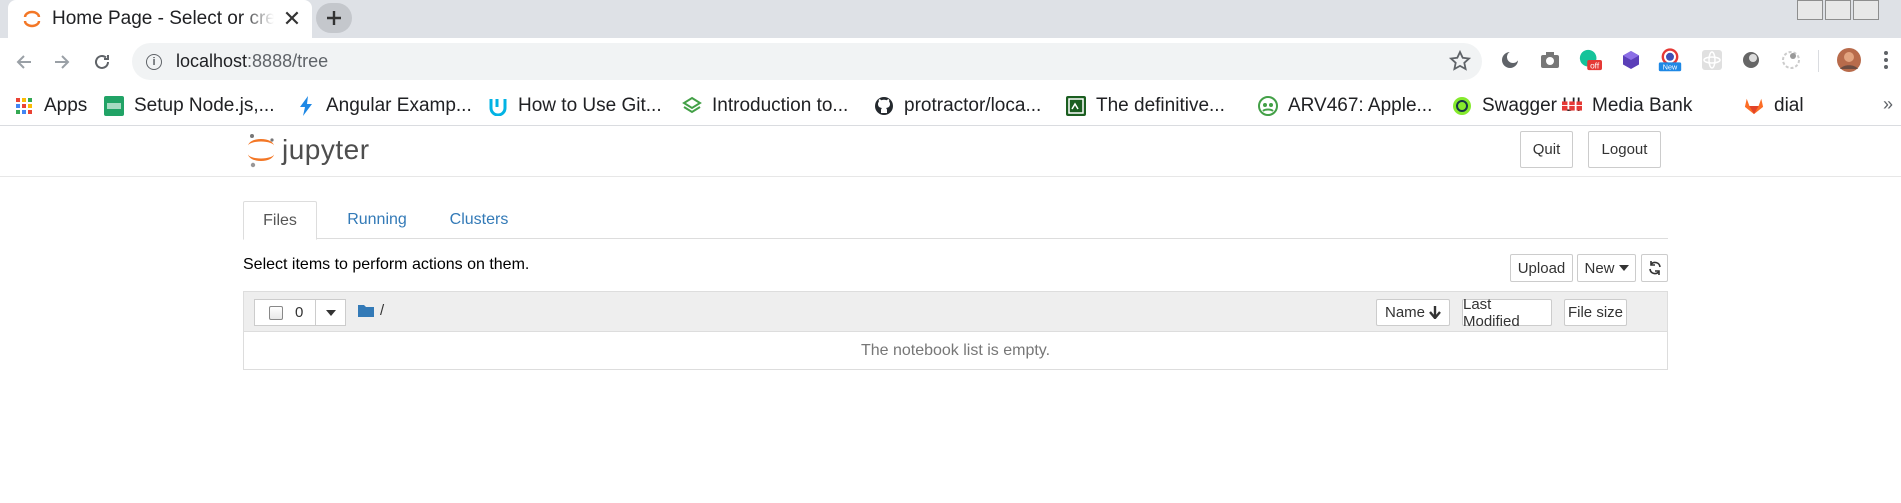  Describe the element at coordinates (807, 61) in the screenshot. I see `address-bar: i localhost:8888/tree` at that location.